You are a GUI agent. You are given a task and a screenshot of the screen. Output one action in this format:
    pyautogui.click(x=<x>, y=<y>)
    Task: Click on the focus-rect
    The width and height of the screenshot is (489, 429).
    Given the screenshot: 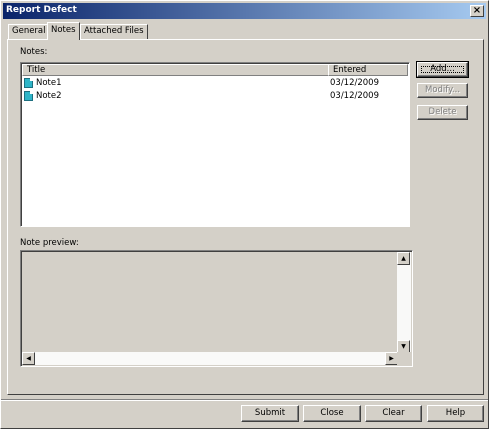 What is the action you would take?
    pyautogui.click(x=442, y=69)
    